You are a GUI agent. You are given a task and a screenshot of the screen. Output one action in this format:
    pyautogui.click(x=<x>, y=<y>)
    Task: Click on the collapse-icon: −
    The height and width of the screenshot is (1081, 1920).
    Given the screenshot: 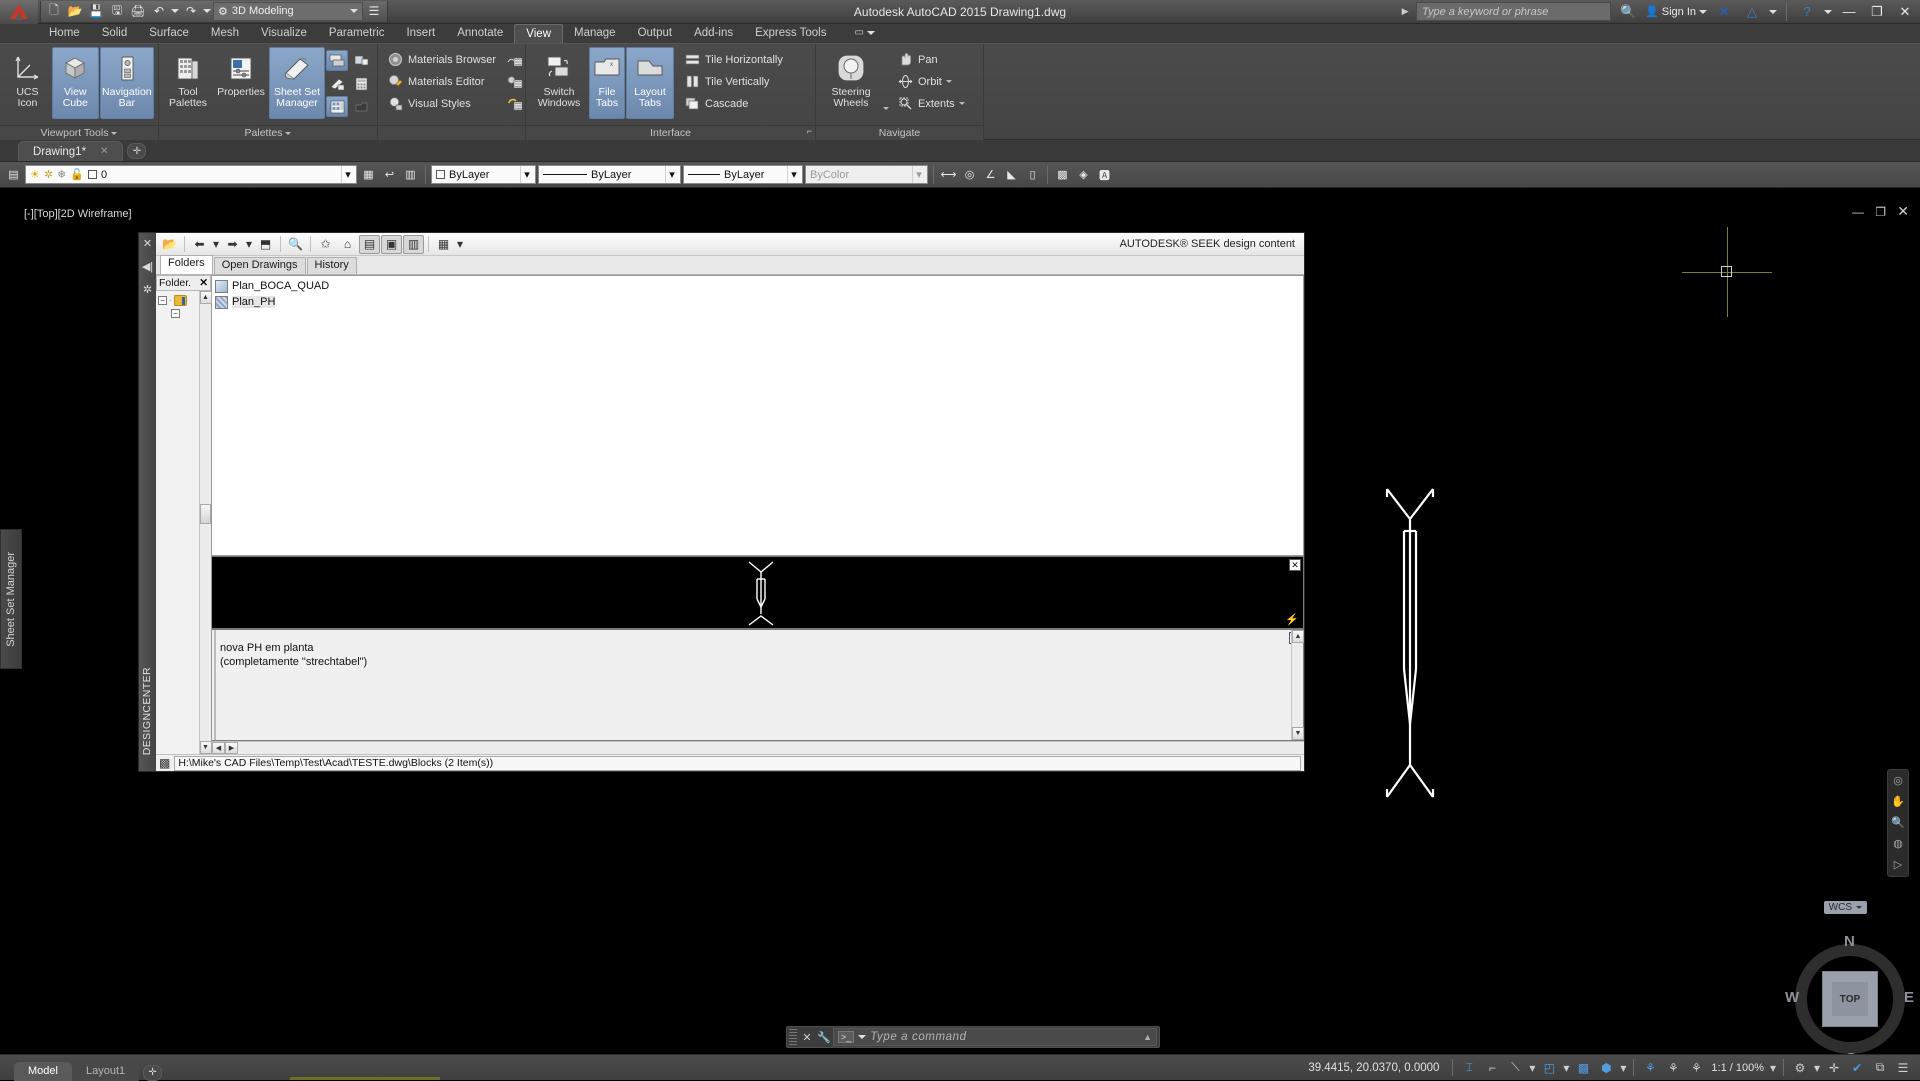 What is the action you would take?
    pyautogui.click(x=162, y=300)
    